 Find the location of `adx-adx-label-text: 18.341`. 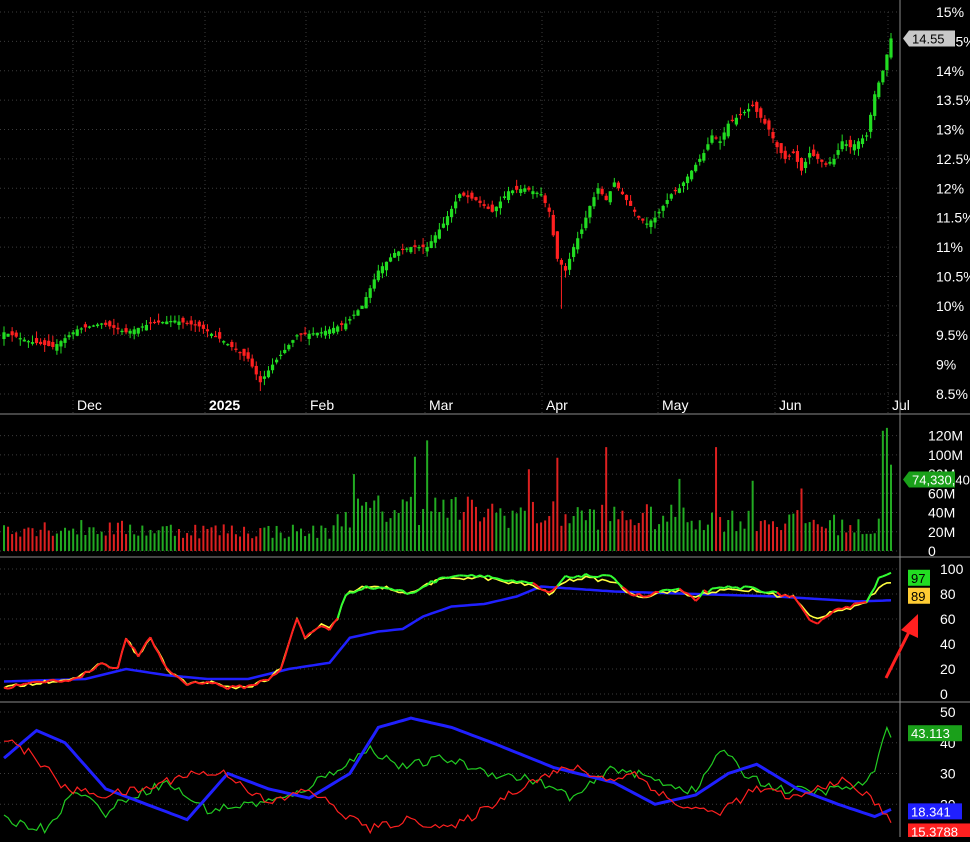

adx-adx-label-text: 18.341 is located at coordinates (931, 811).